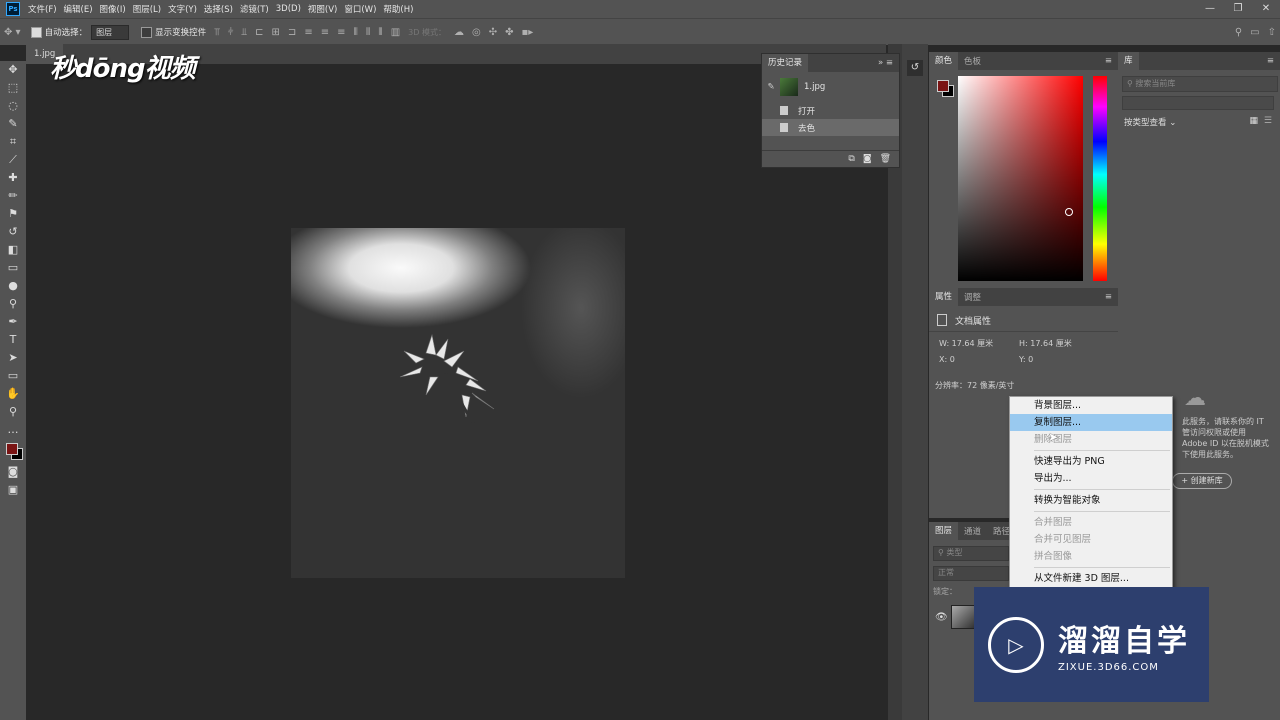  What do you see at coordinates (1238, 32) in the screenshot?
I see `search-icon: ⚲` at bounding box center [1238, 32].